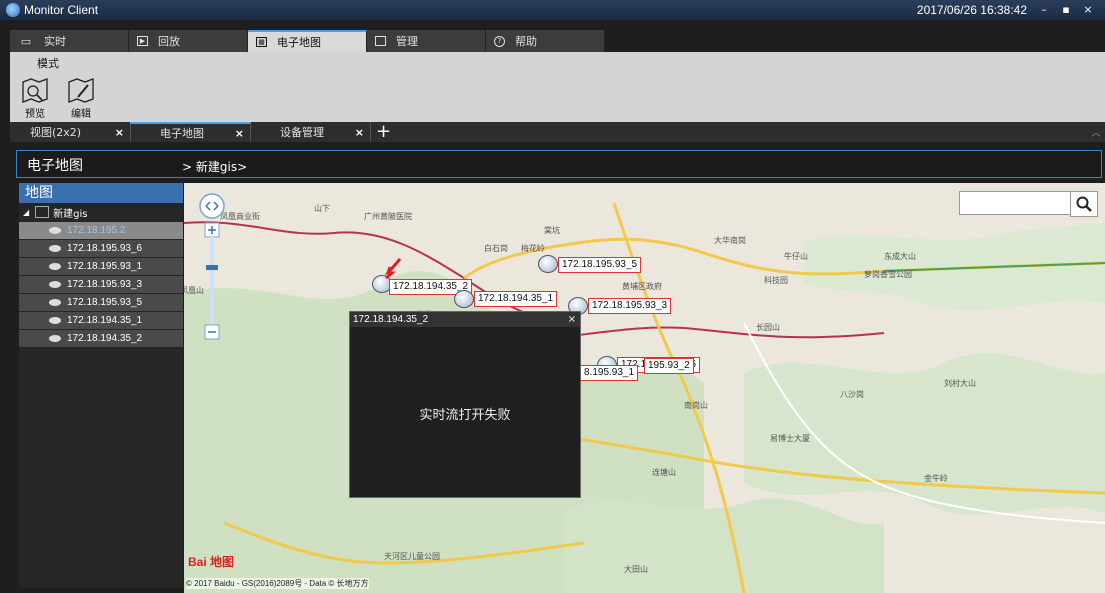 The width and height of the screenshot is (1105, 593). What do you see at coordinates (142, 41) in the screenshot?
I see `play-icon: ▶` at bounding box center [142, 41].